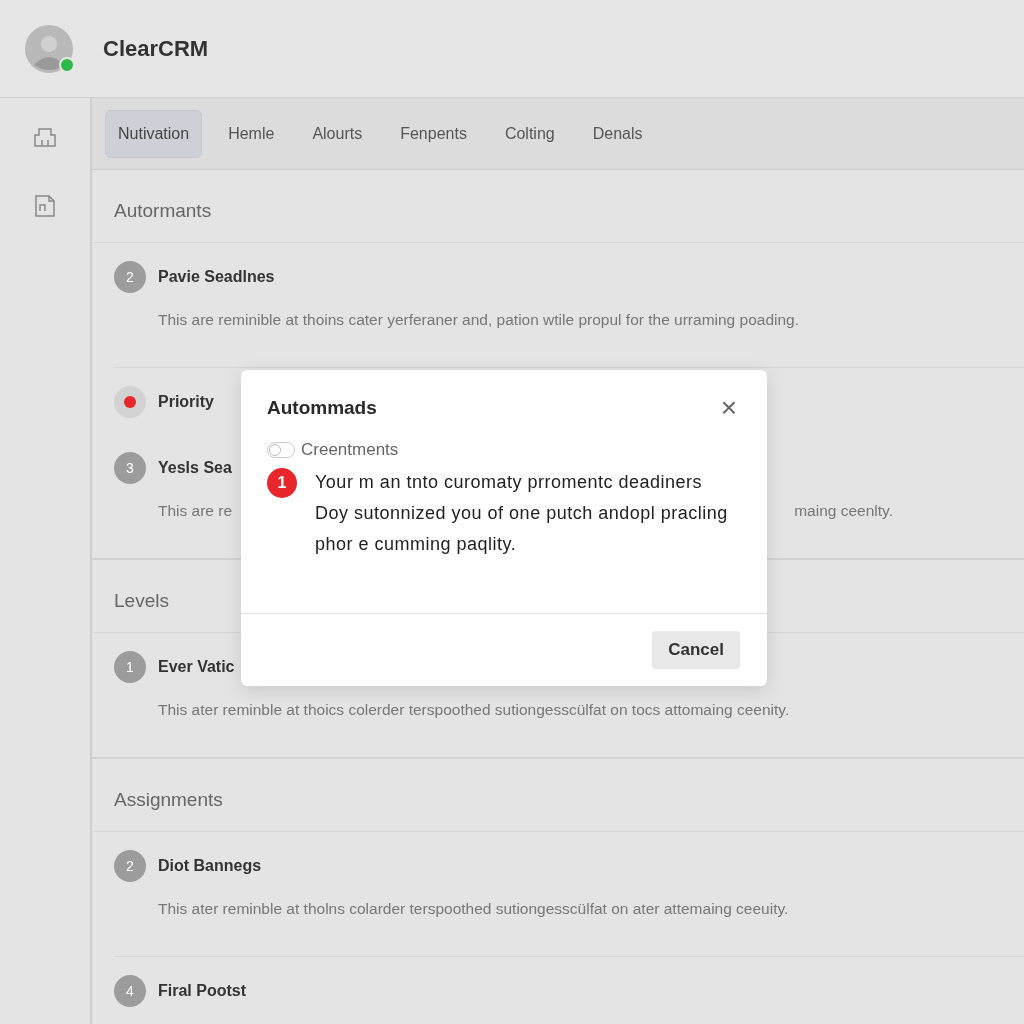  What do you see at coordinates (433, 133) in the screenshot?
I see `tab: Fenpents` at bounding box center [433, 133].